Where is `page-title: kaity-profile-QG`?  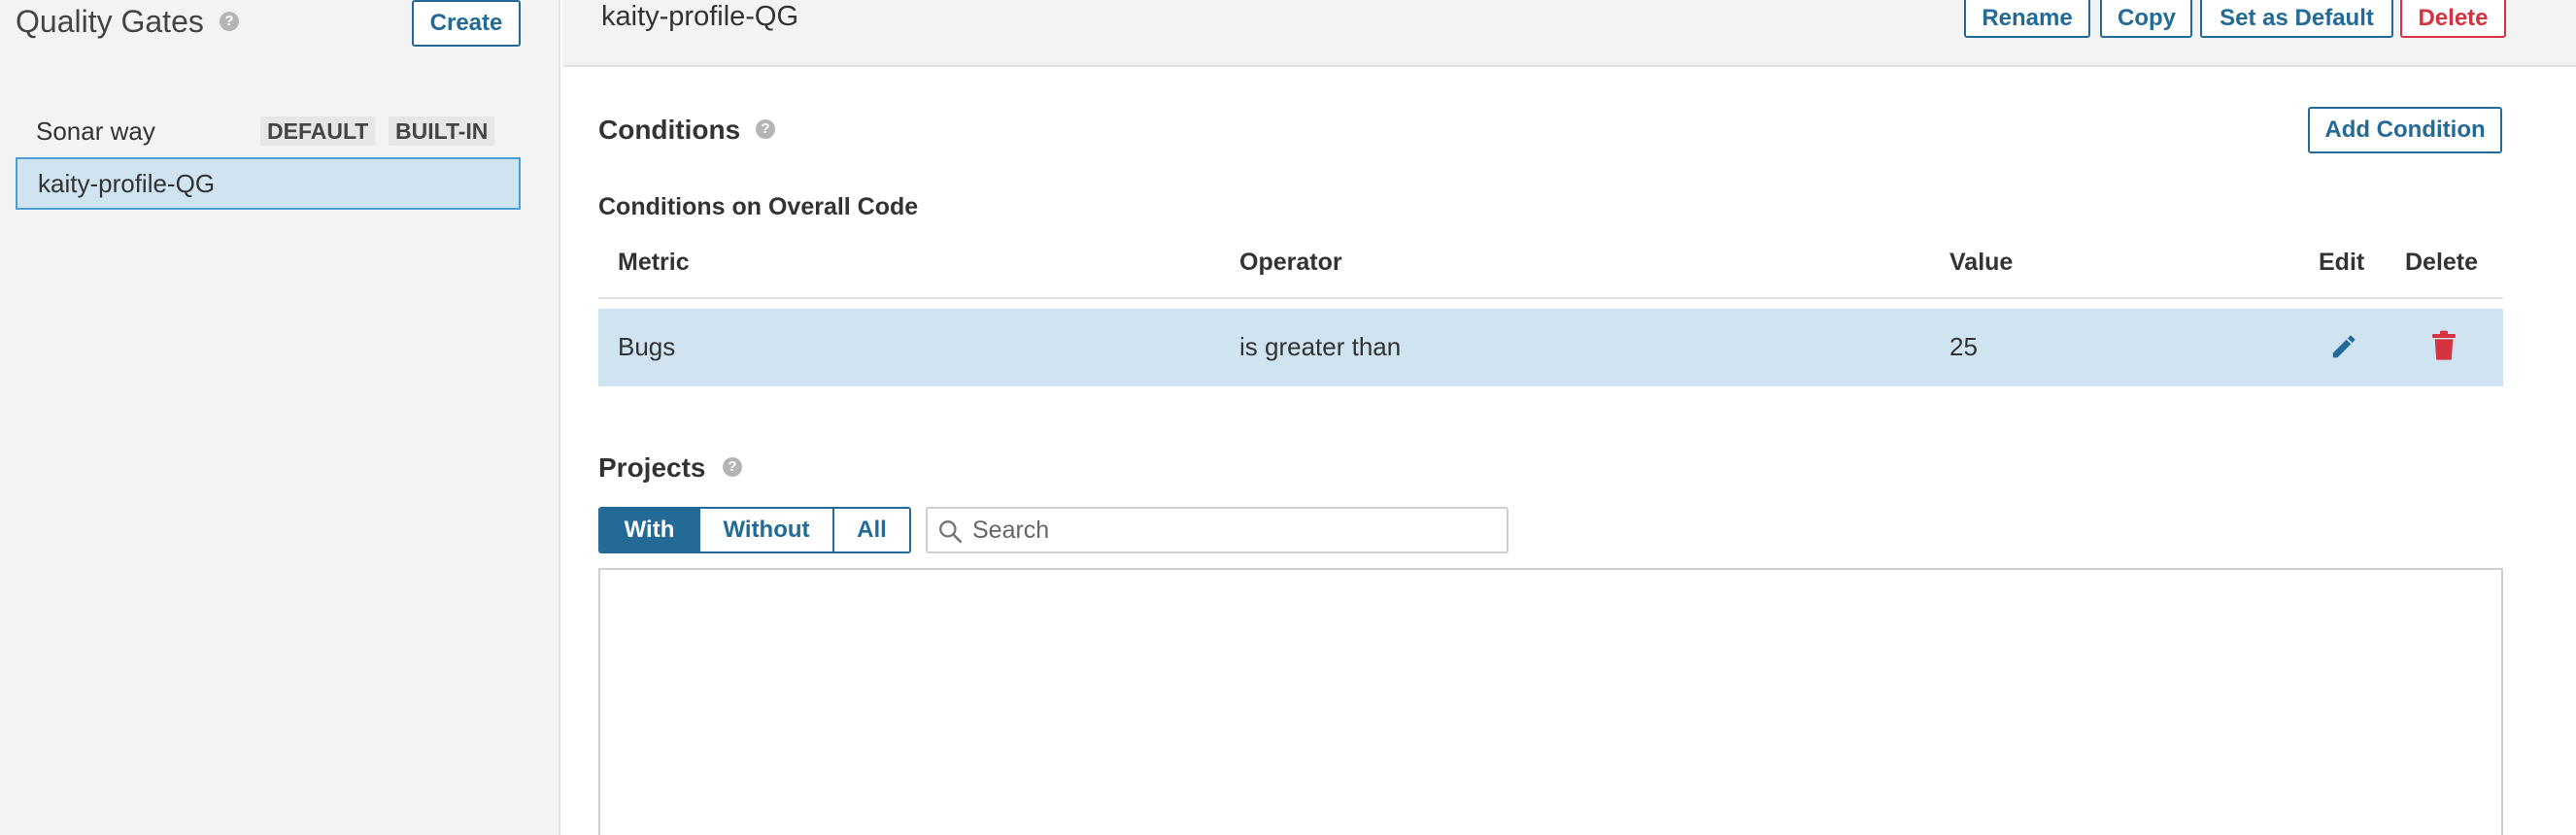
page-title: kaity-profile-QG is located at coordinates (700, 16).